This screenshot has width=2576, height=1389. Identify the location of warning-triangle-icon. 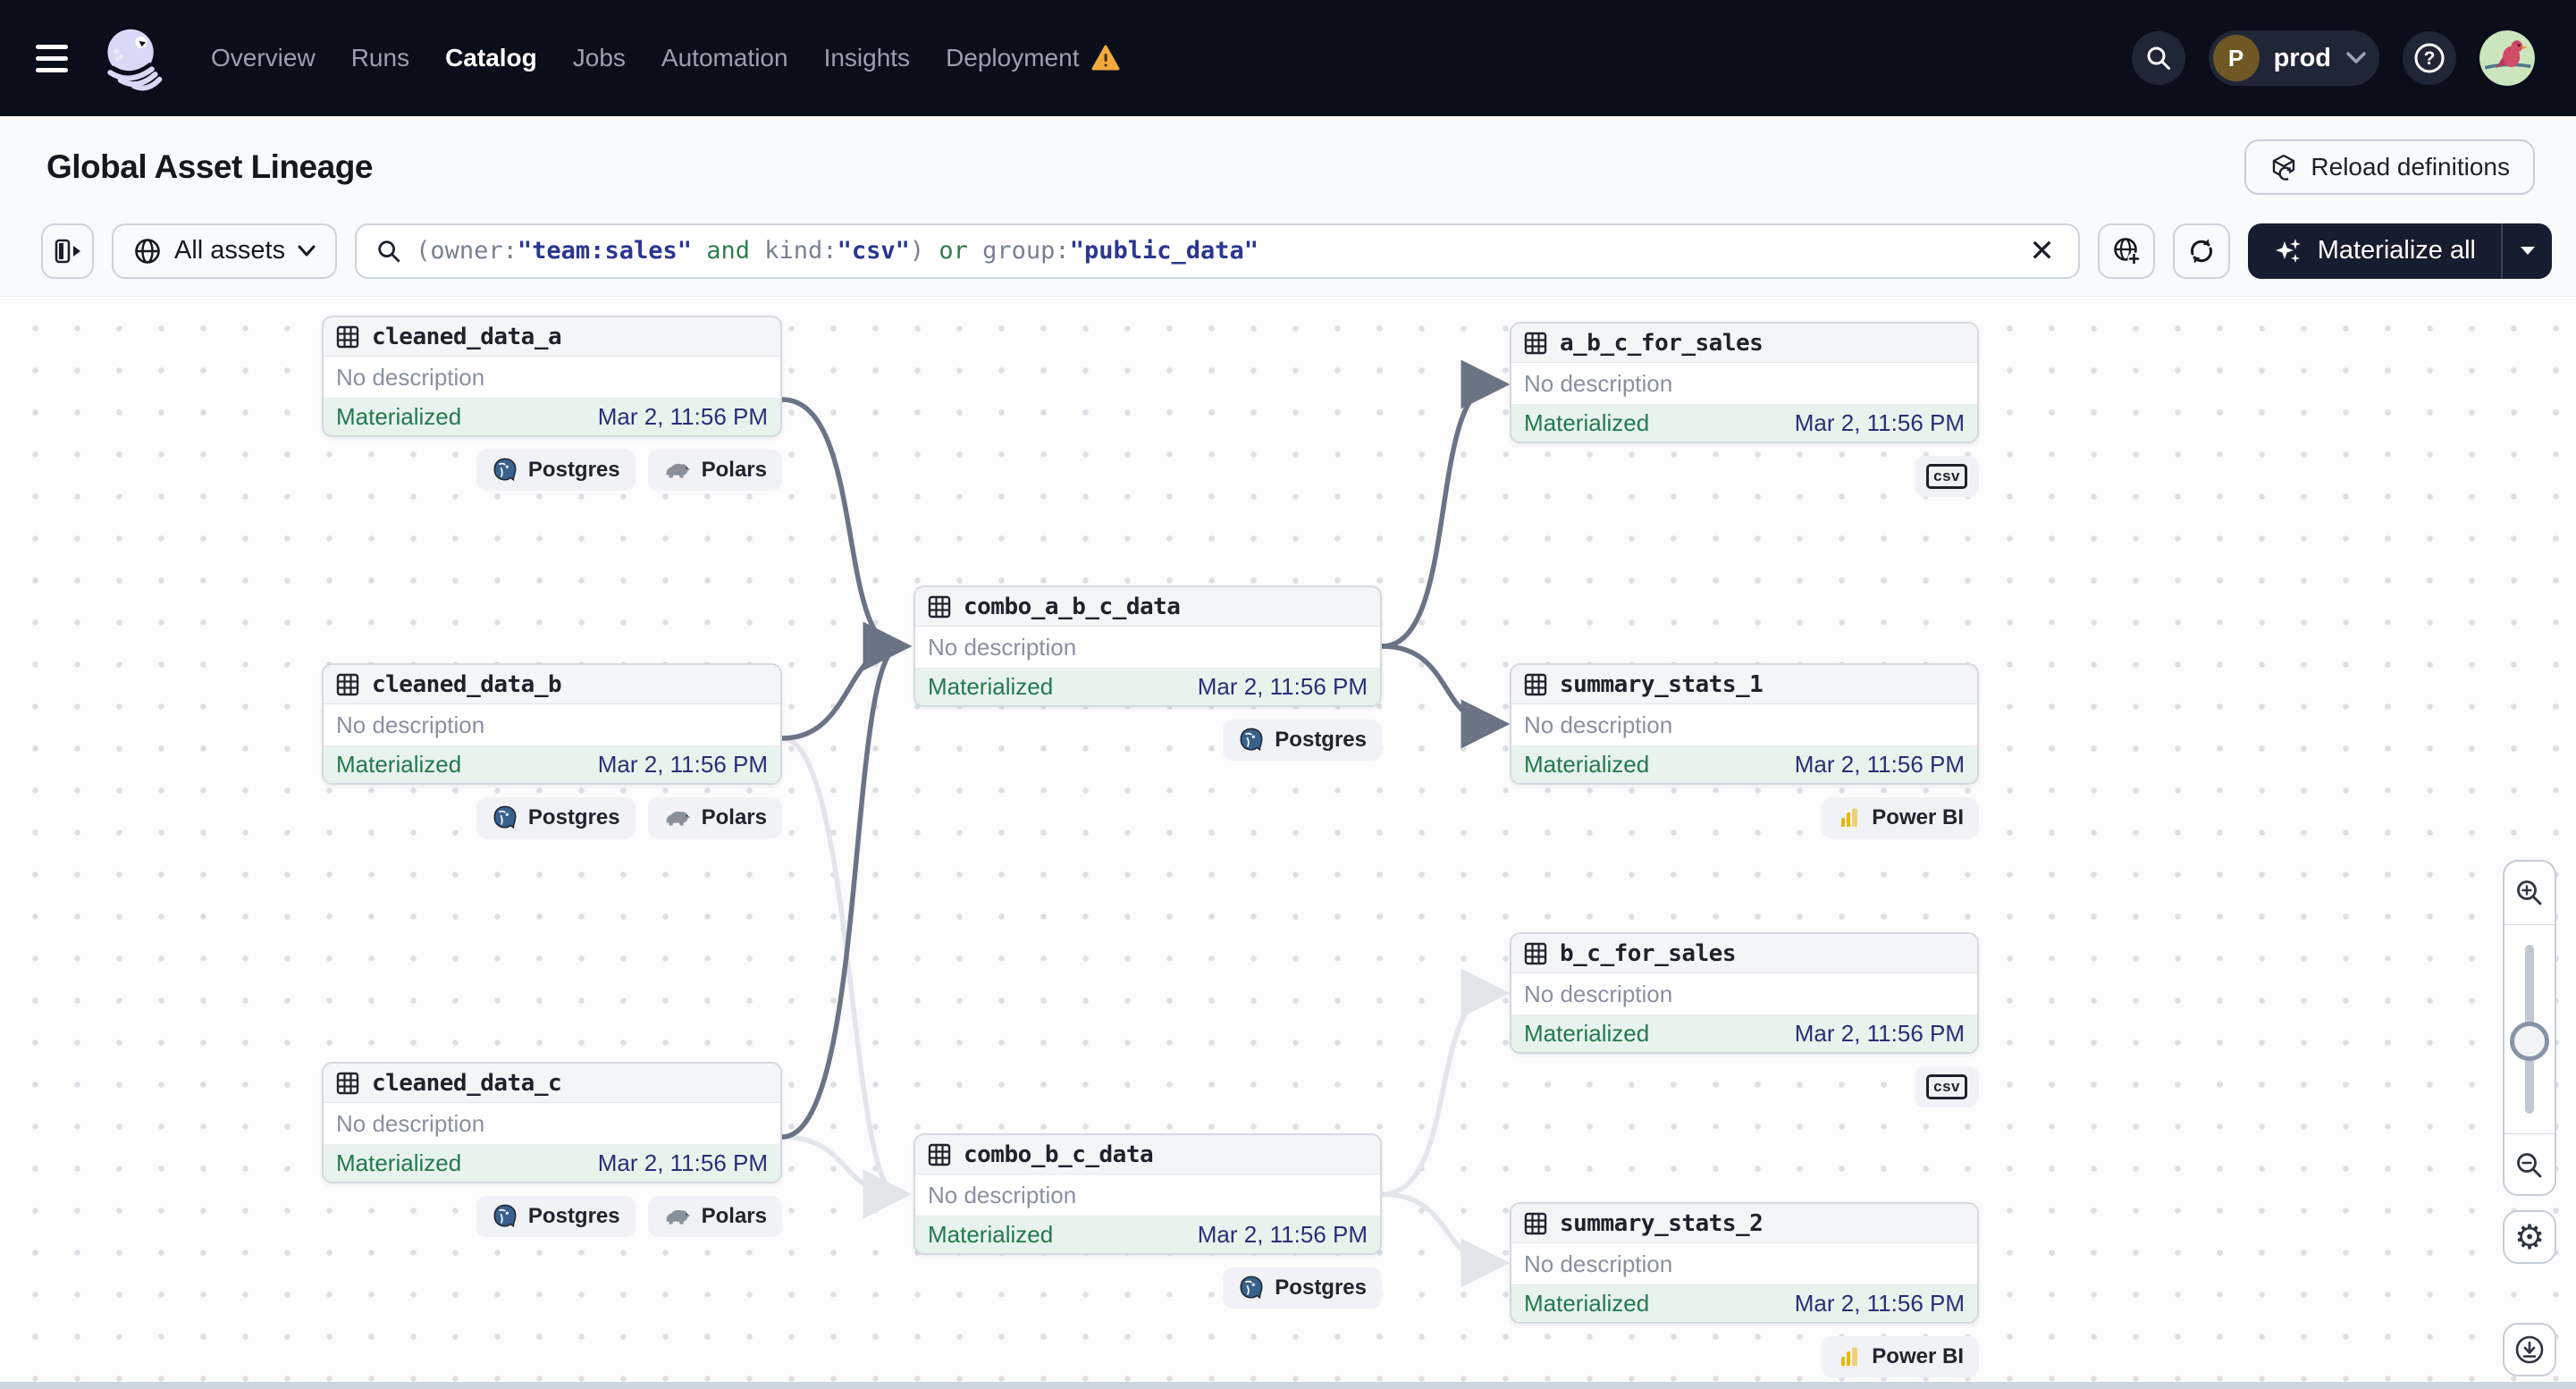
(1106, 58).